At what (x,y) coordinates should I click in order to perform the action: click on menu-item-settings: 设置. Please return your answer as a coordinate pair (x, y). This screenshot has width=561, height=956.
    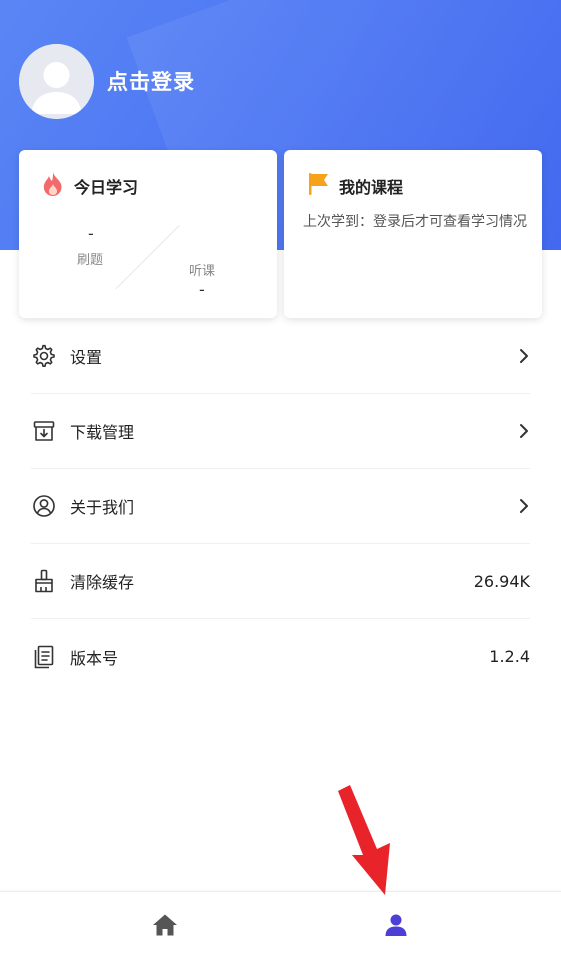
    Looking at the image, I should click on (280, 356).